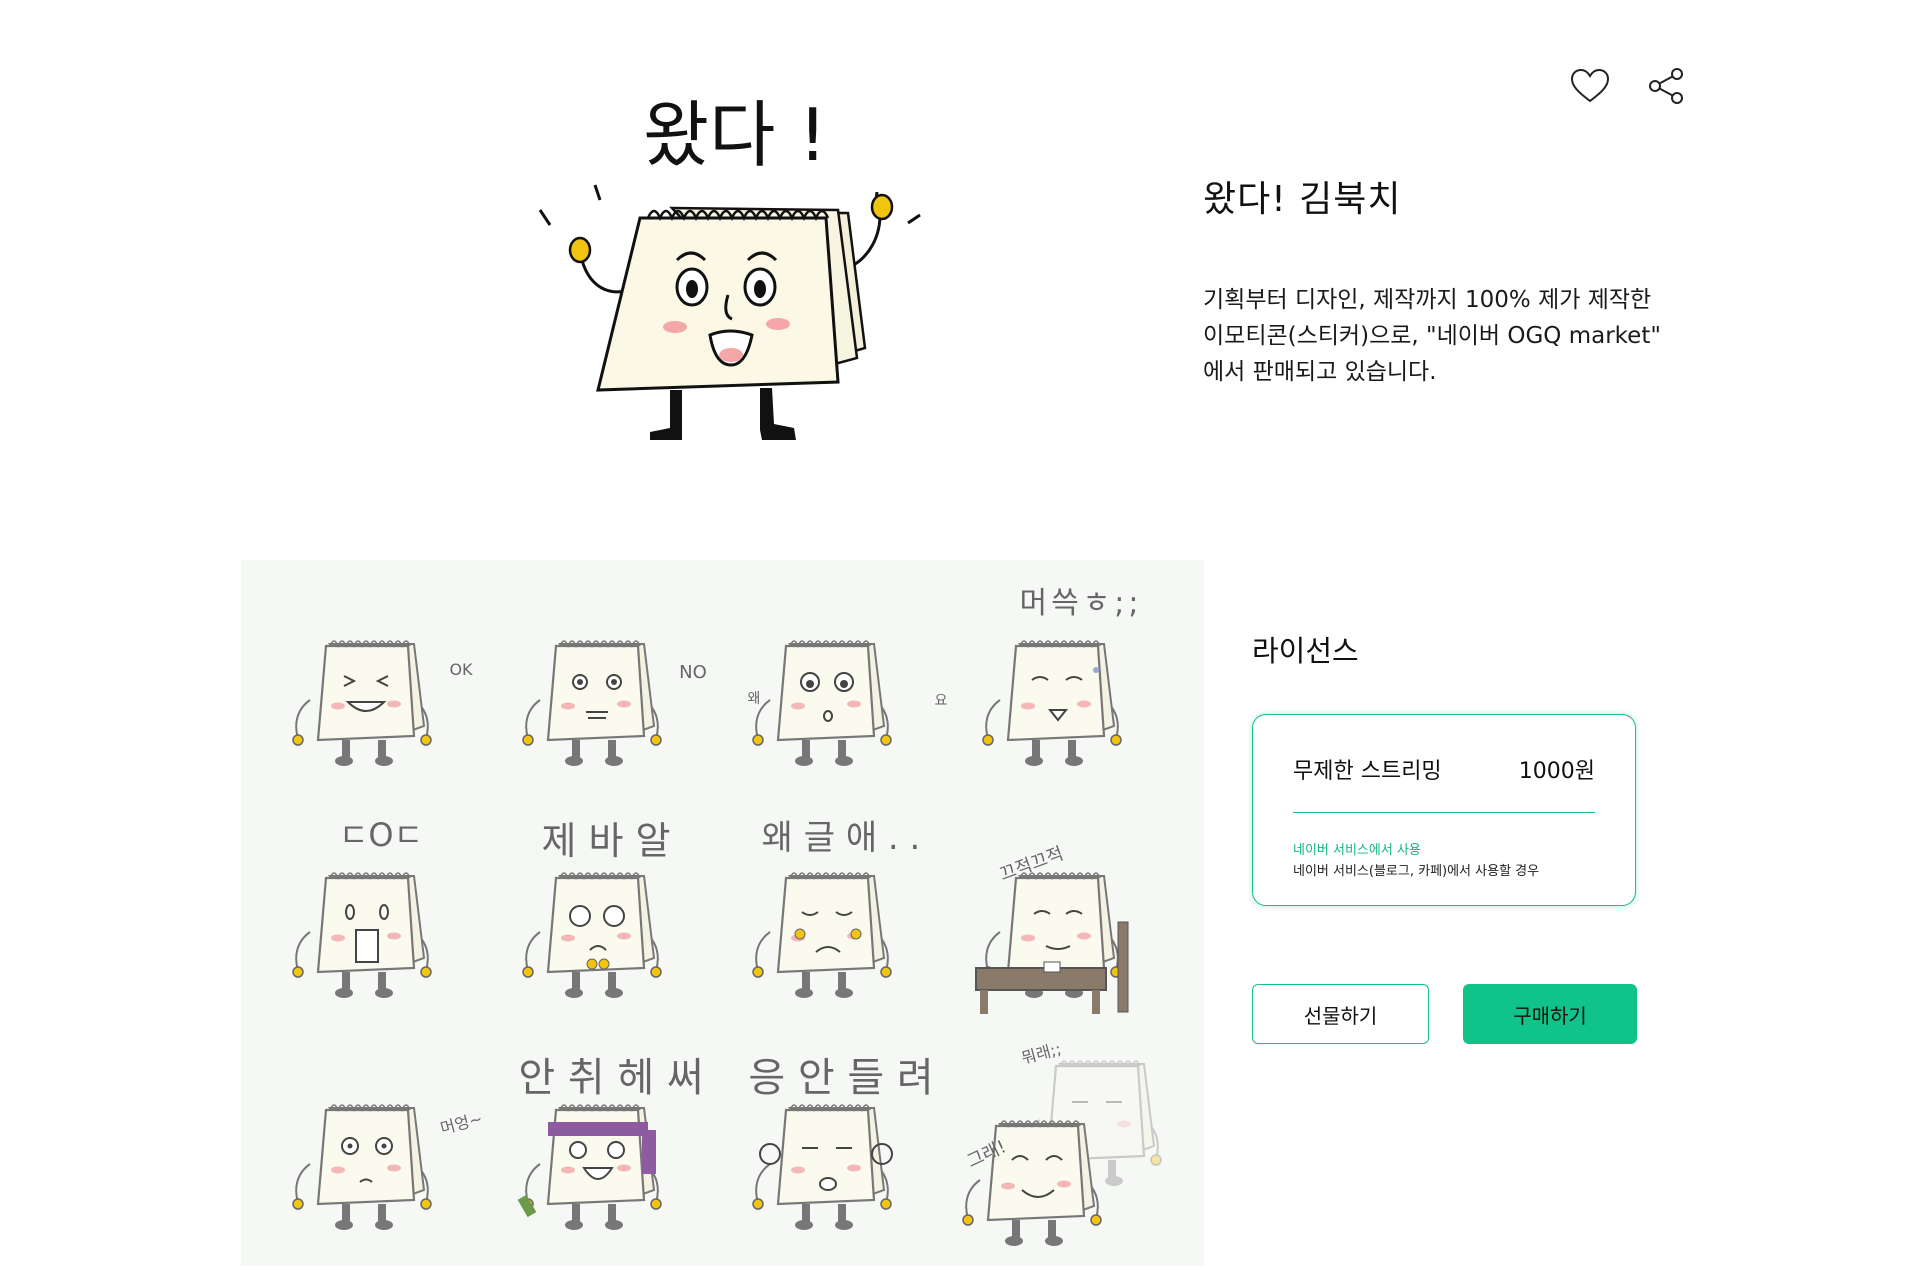 The width and height of the screenshot is (1920, 1270). Describe the element at coordinates (730, 270) in the screenshot. I see `hero-sticker-image: 왔다 !` at that location.